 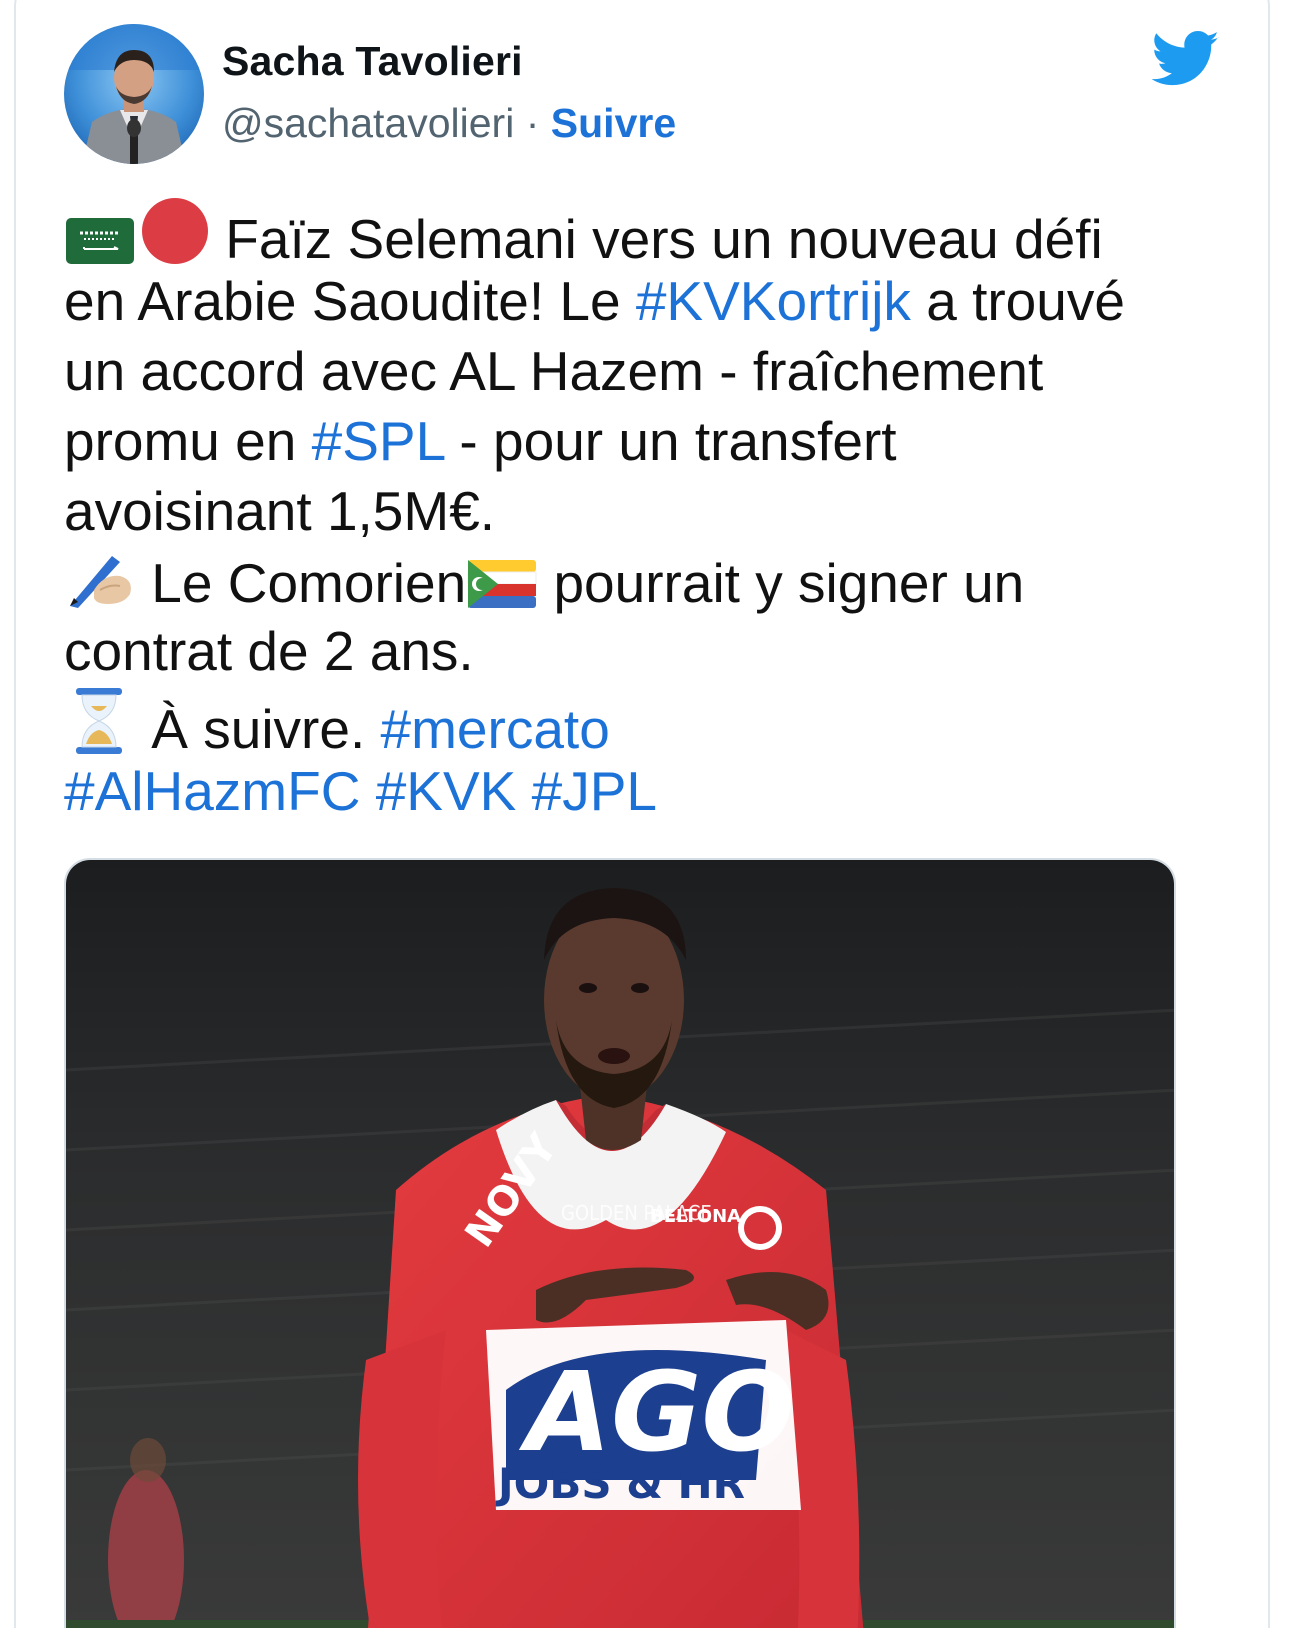 What do you see at coordinates (446, 791) in the screenshot?
I see `hashtag-link: #KVK` at bounding box center [446, 791].